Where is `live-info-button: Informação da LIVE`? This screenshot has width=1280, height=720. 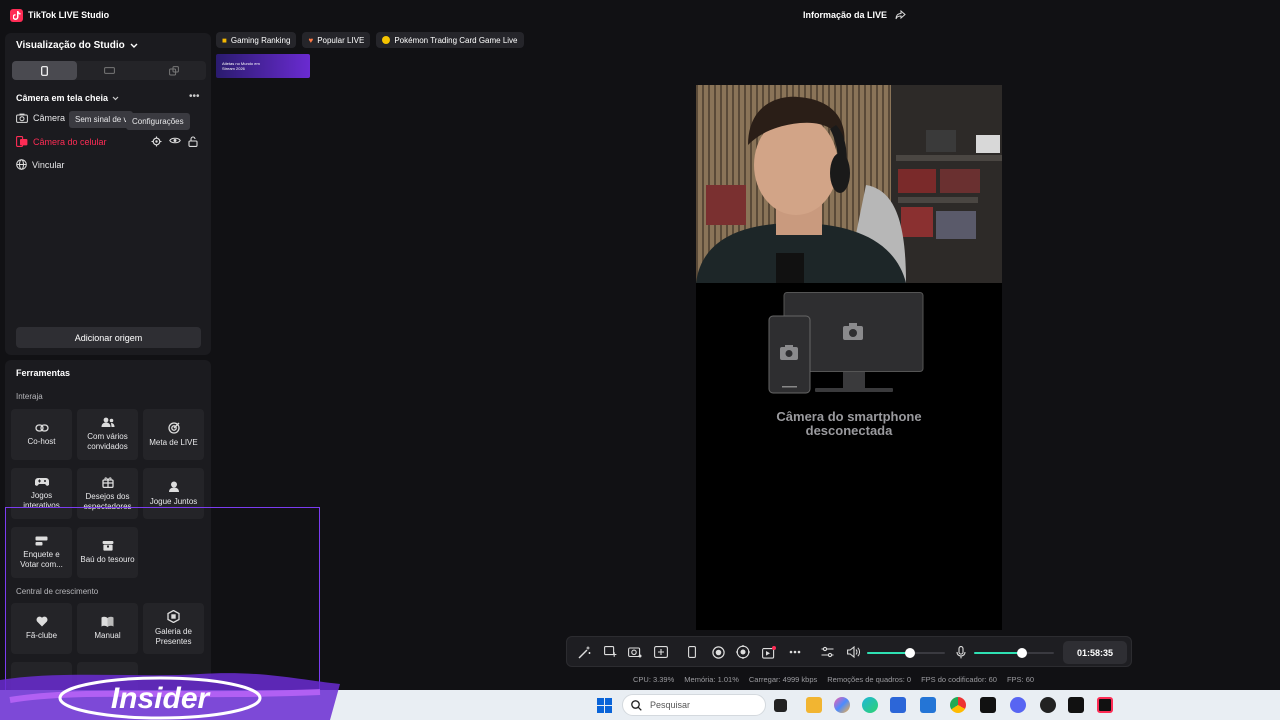 live-info-button: Informação da LIVE is located at coordinates (854, 15).